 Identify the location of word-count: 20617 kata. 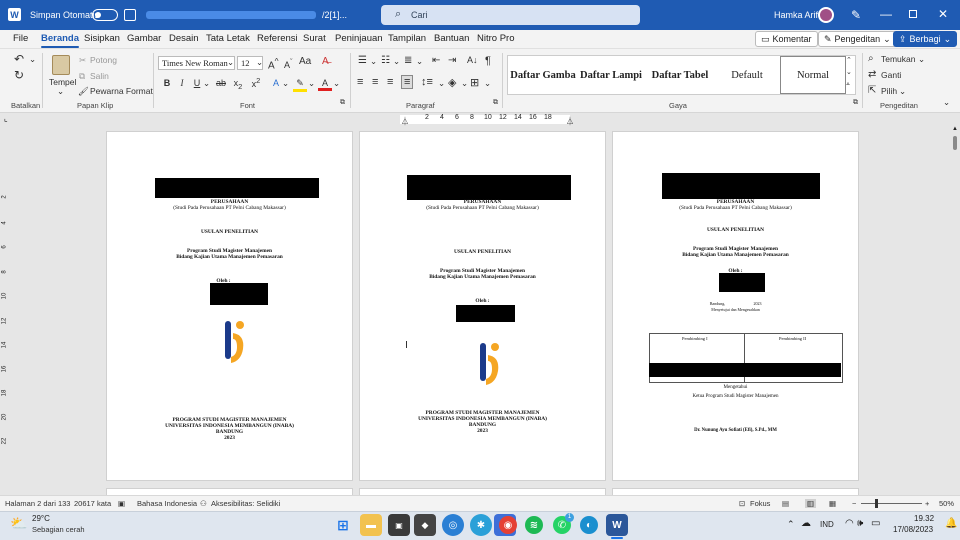
(92, 503).